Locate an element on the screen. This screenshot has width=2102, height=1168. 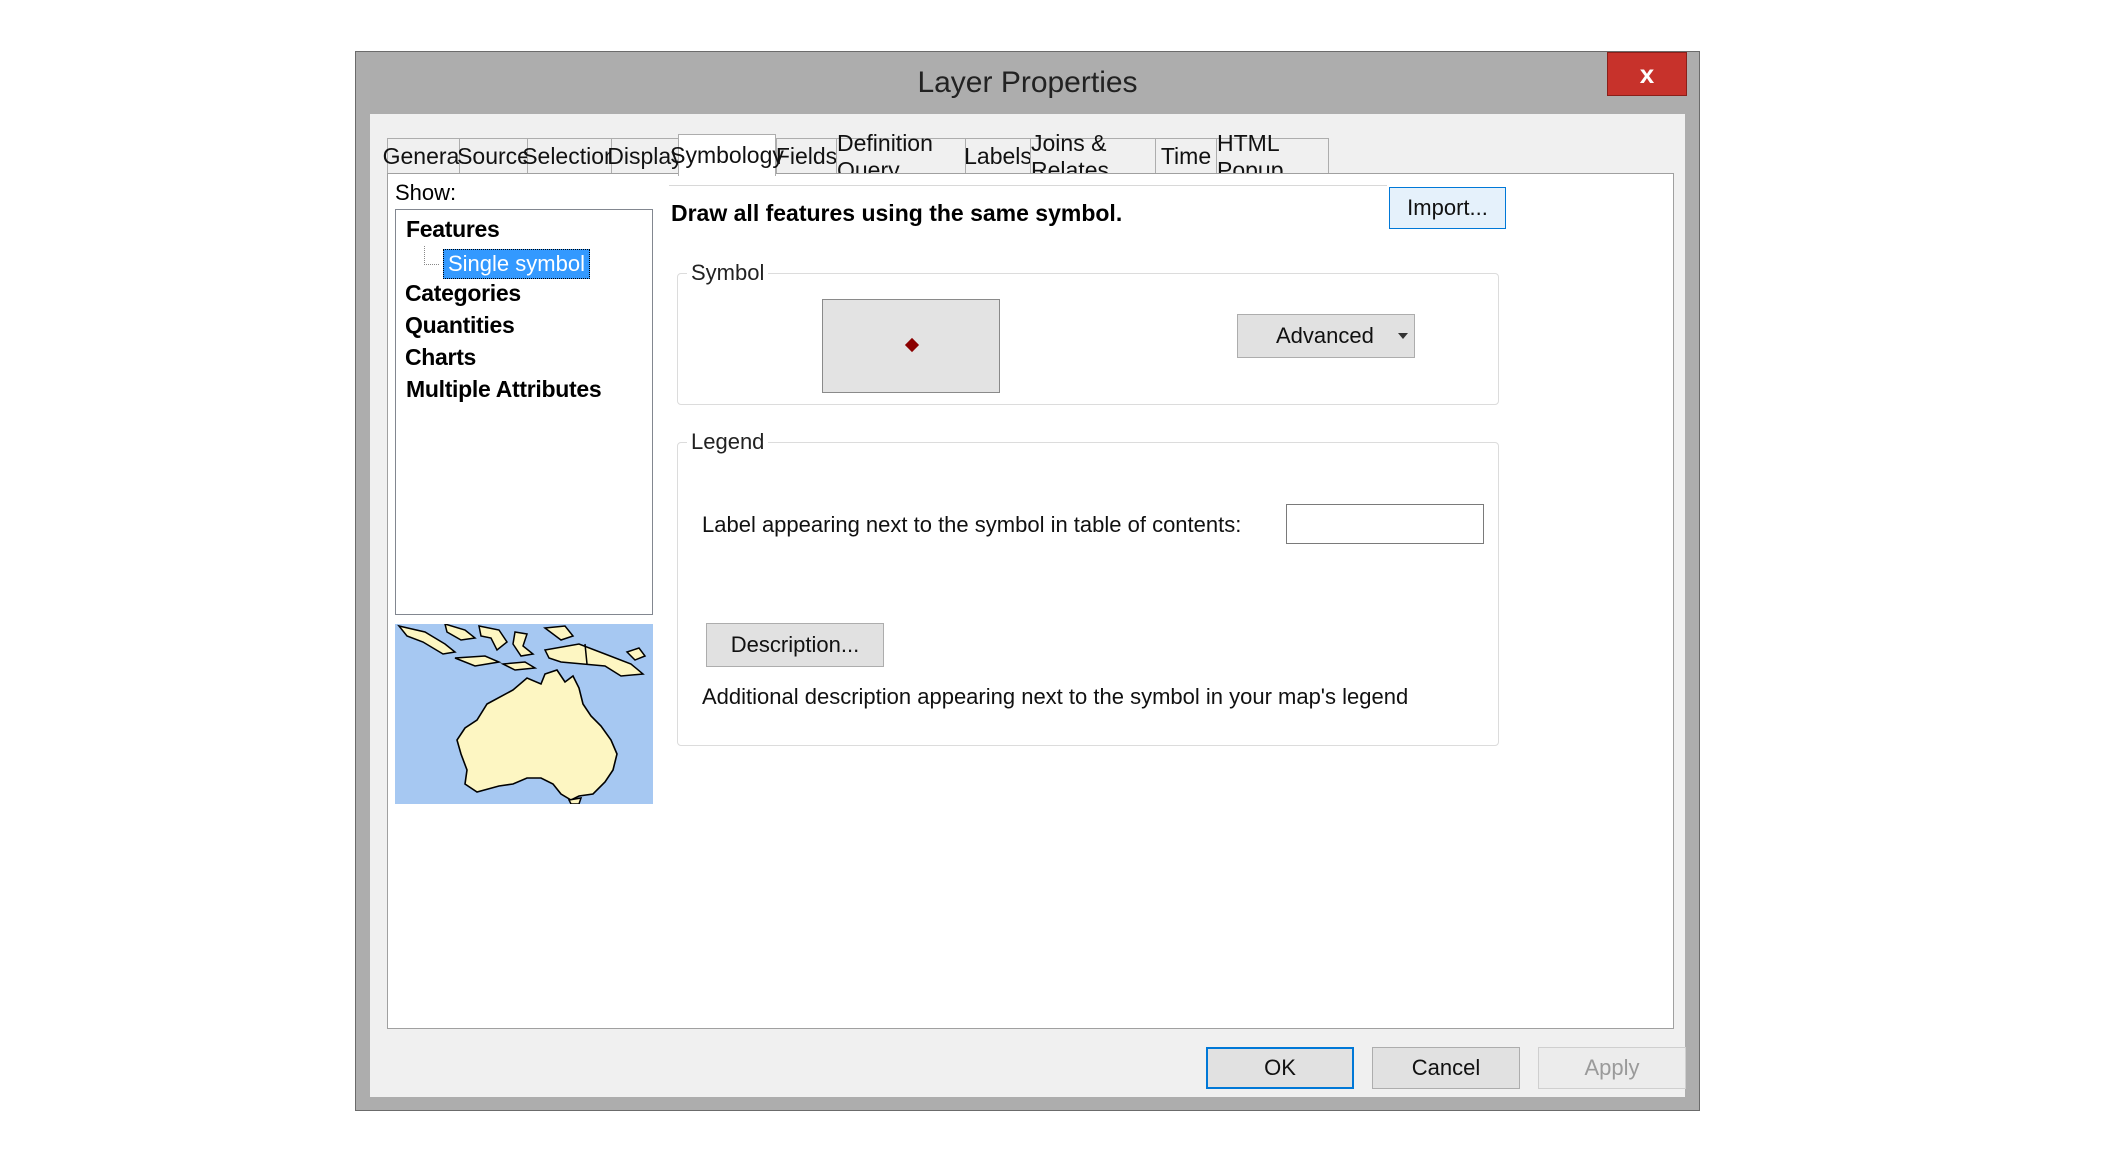
tree-connector is located at coordinates (431, 255).